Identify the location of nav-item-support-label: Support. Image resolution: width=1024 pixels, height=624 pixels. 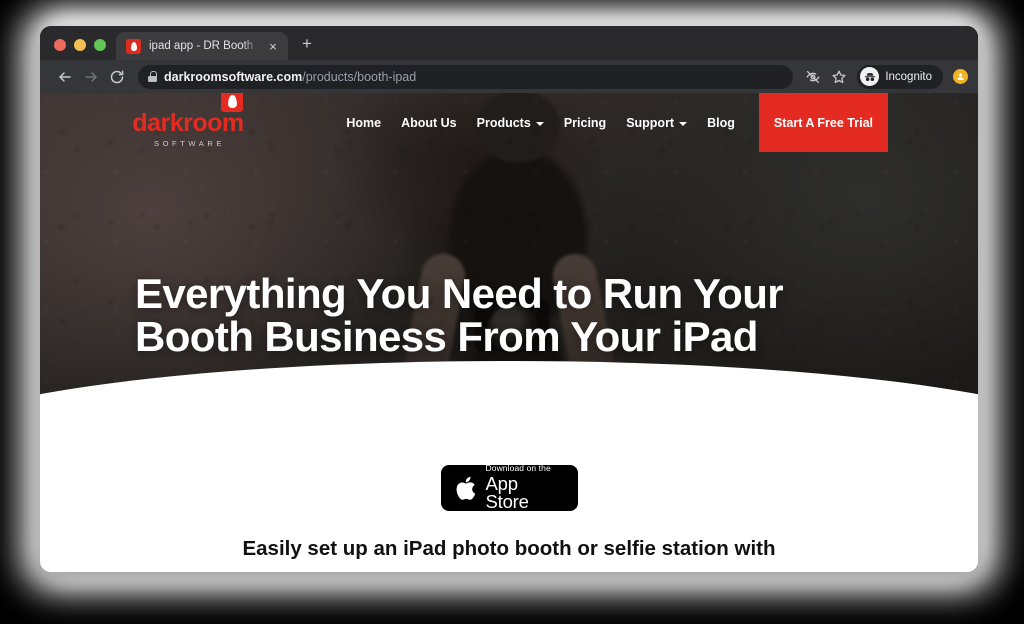
(650, 122).